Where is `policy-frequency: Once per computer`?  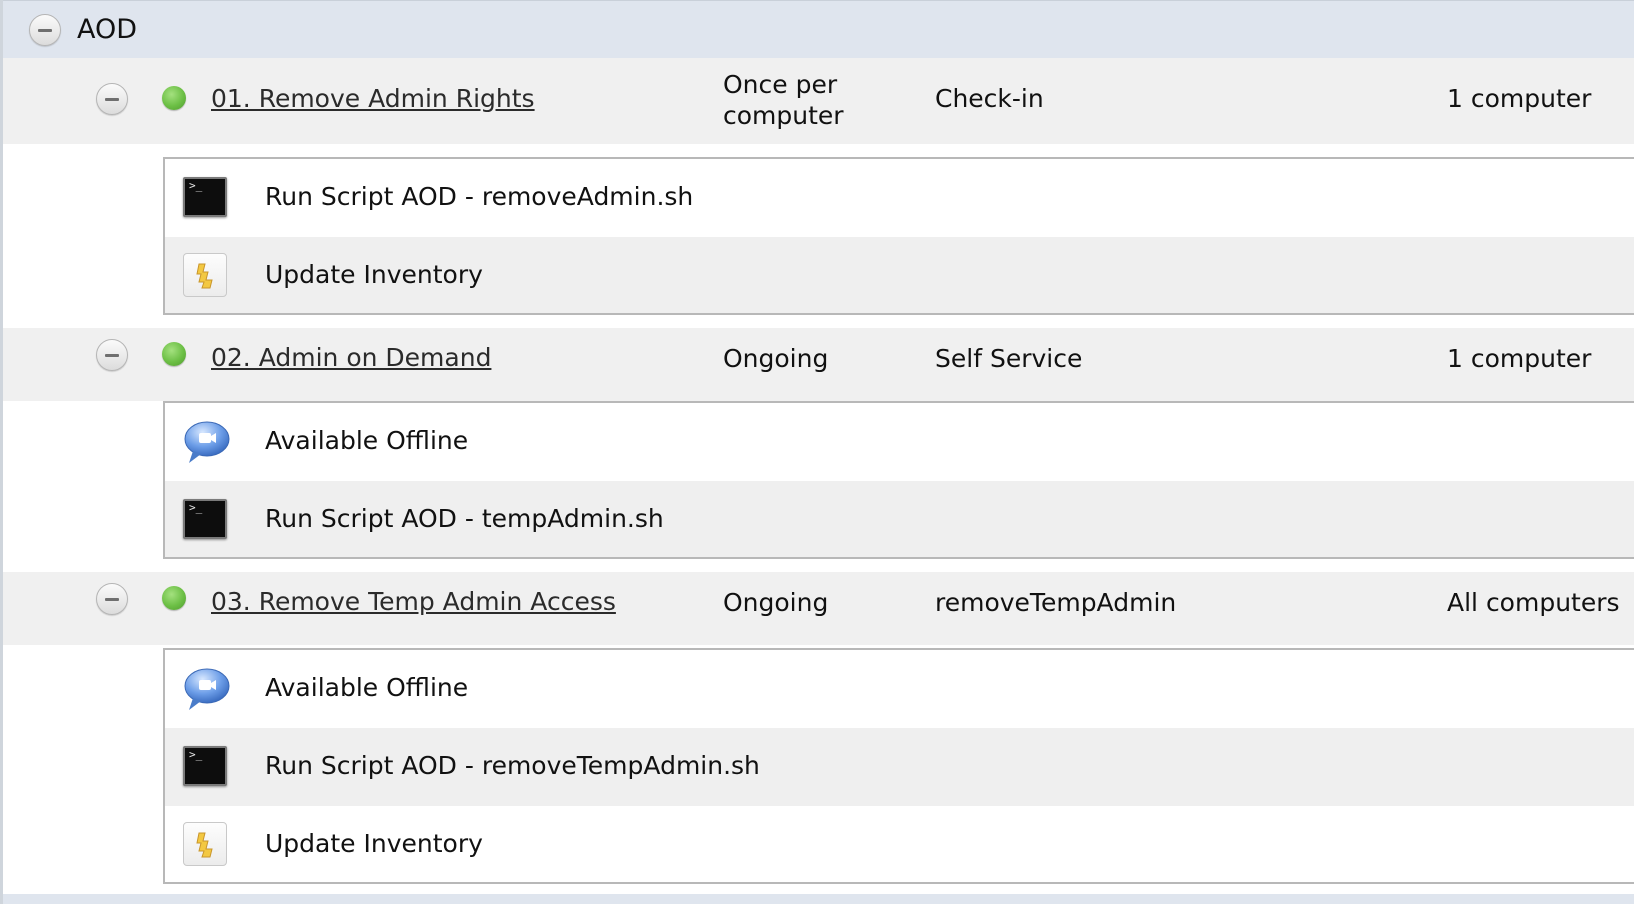
policy-frequency: Once per computer is located at coordinates (783, 100).